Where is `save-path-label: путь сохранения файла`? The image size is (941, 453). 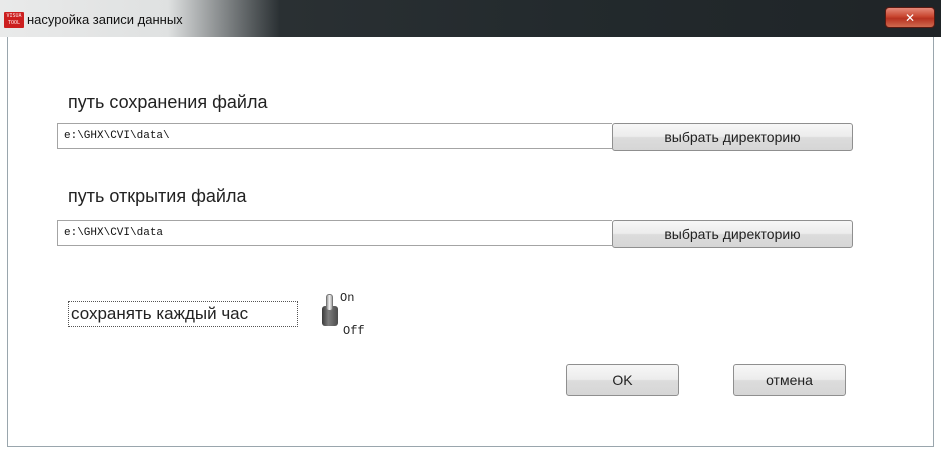
save-path-label: путь сохранения файла is located at coordinates (168, 102).